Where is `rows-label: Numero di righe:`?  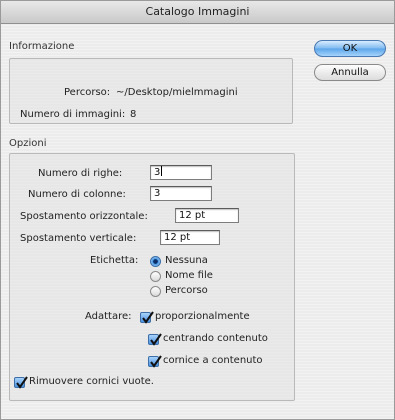 rows-label: Numero di righe: is located at coordinates (80, 173).